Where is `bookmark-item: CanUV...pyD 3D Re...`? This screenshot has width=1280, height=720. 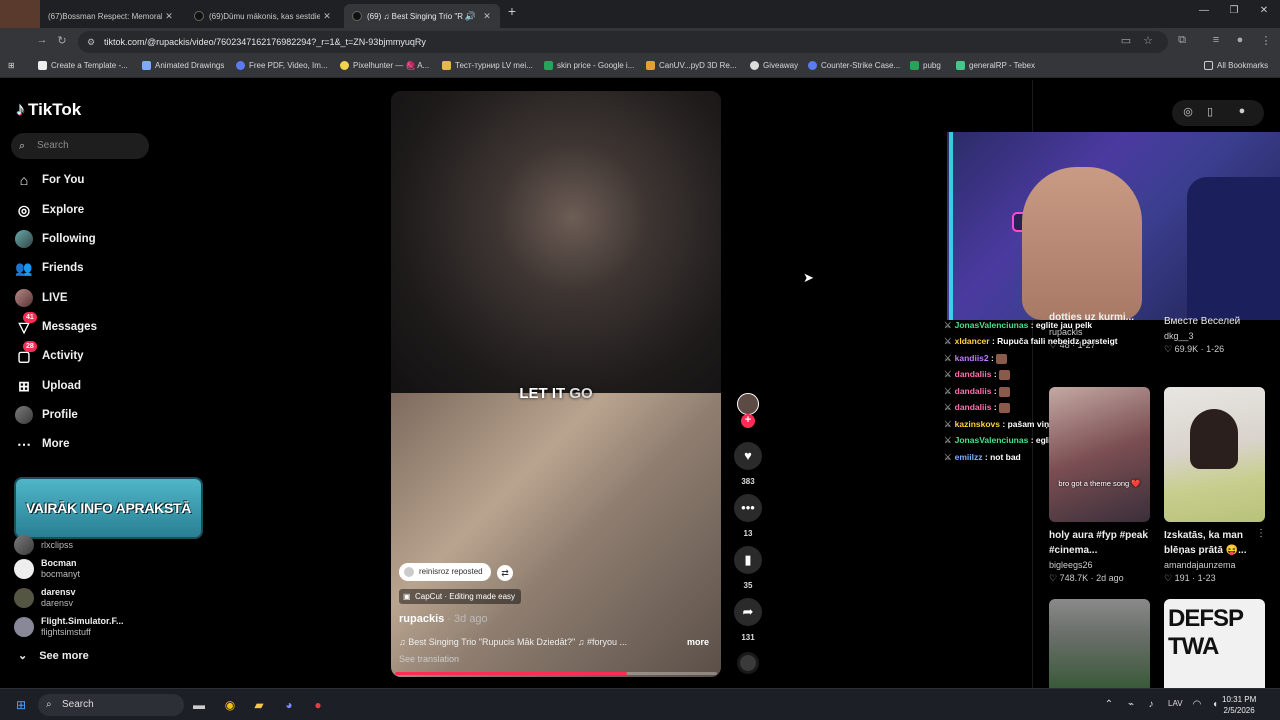 bookmark-item: CanUV...pyD 3D Re... is located at coordinates (691, 65).